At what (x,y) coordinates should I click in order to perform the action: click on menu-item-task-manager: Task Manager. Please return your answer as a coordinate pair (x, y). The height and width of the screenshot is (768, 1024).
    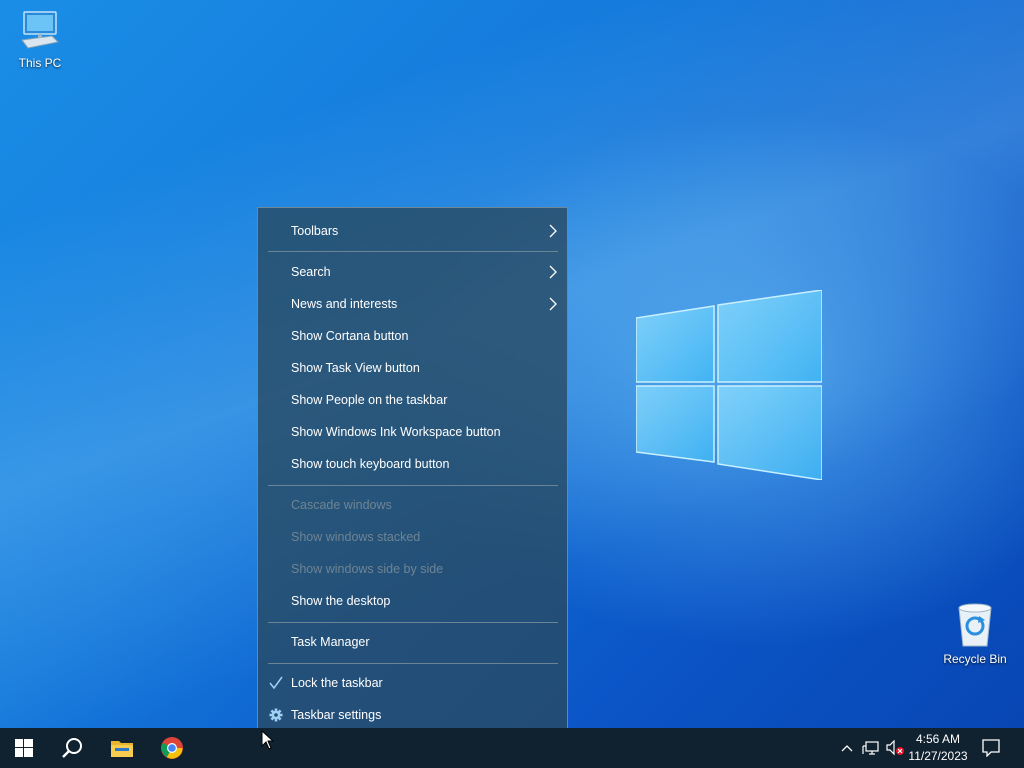
    Looking at the image, I should click on (412, 642).